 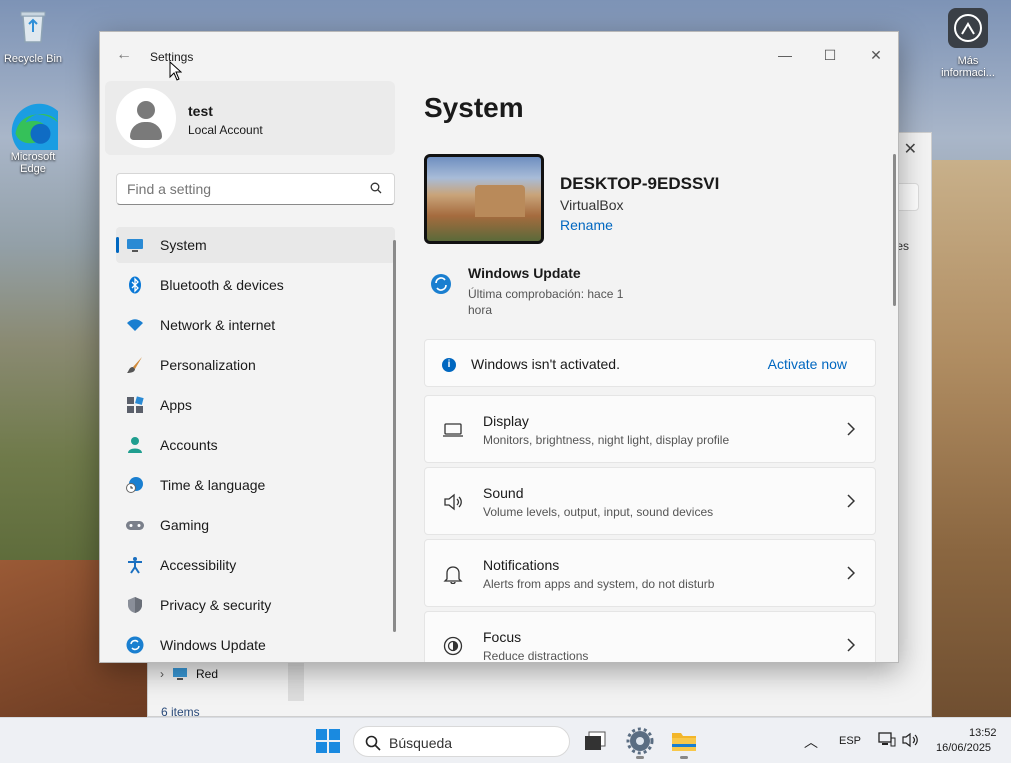 What do you see at coordinates (185, 525) in the screenshot?
I see `sidebar-item-label: Gaming` at bounding box center [185, 525].